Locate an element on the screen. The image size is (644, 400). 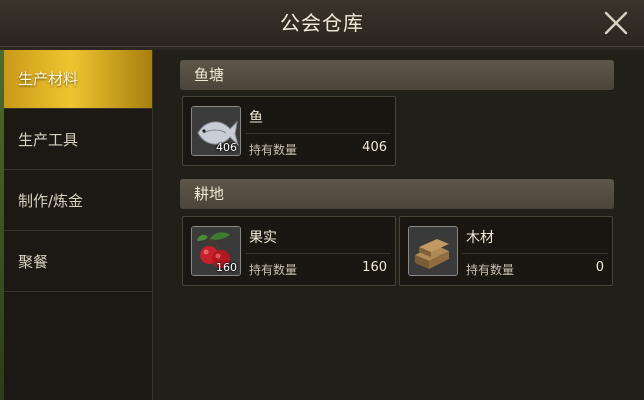
section-title: 耕地 is located at coordinates (209, 194).